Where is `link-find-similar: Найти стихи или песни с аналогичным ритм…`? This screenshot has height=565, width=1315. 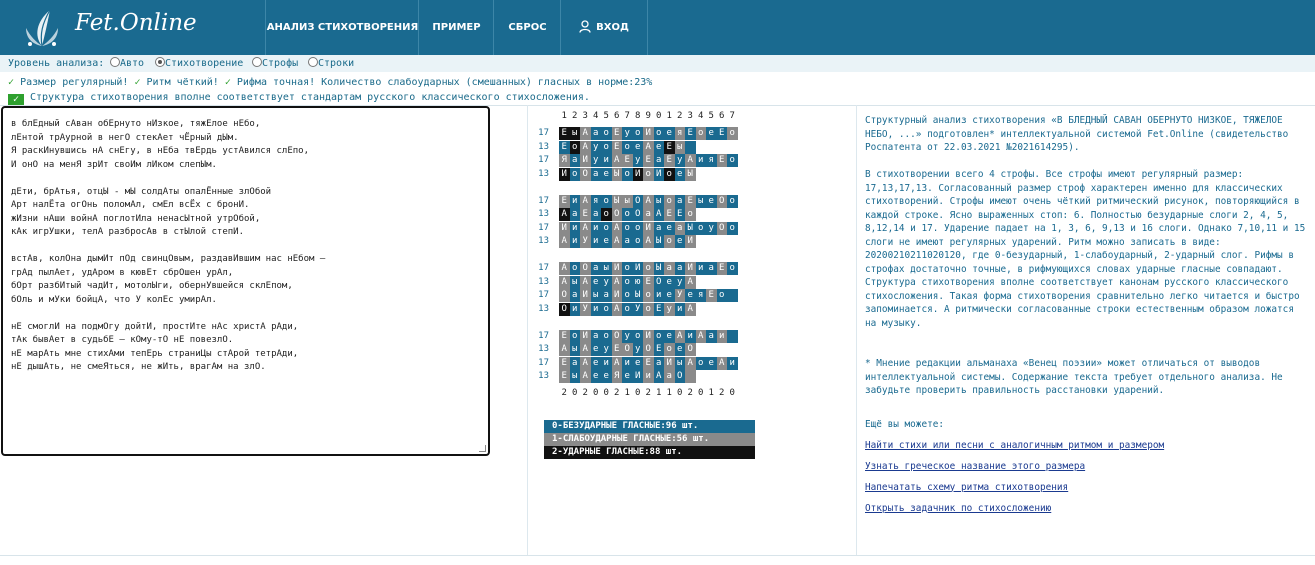 link-find-similar: Найти стихи или песни с аналогичным ритм… is located at coordinates (1087, 449).